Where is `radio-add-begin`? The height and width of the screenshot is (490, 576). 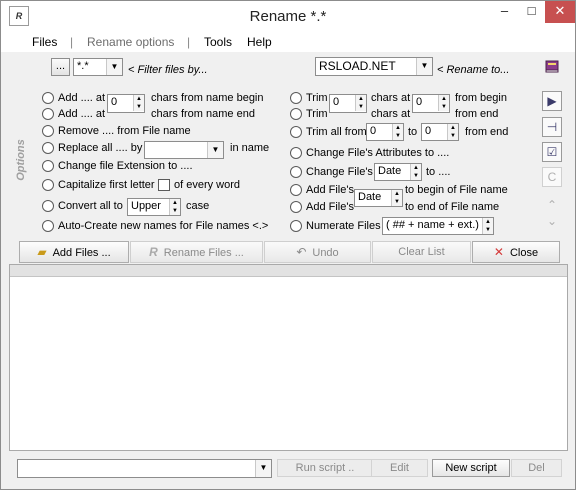
radio-add-begin is located at coordinates (48, 98).